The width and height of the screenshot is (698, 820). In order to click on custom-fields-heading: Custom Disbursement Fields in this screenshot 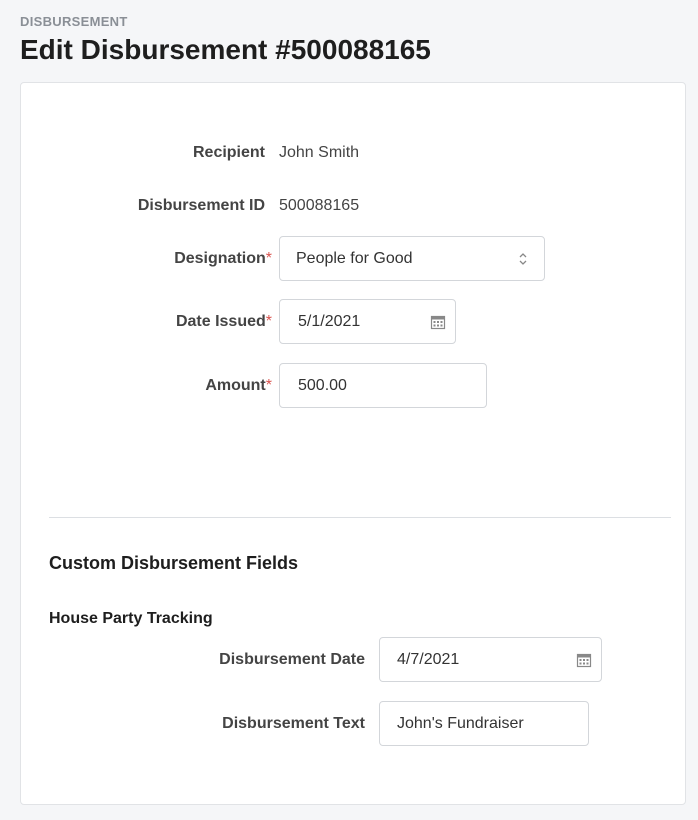, I will do `click(174, 563)`.